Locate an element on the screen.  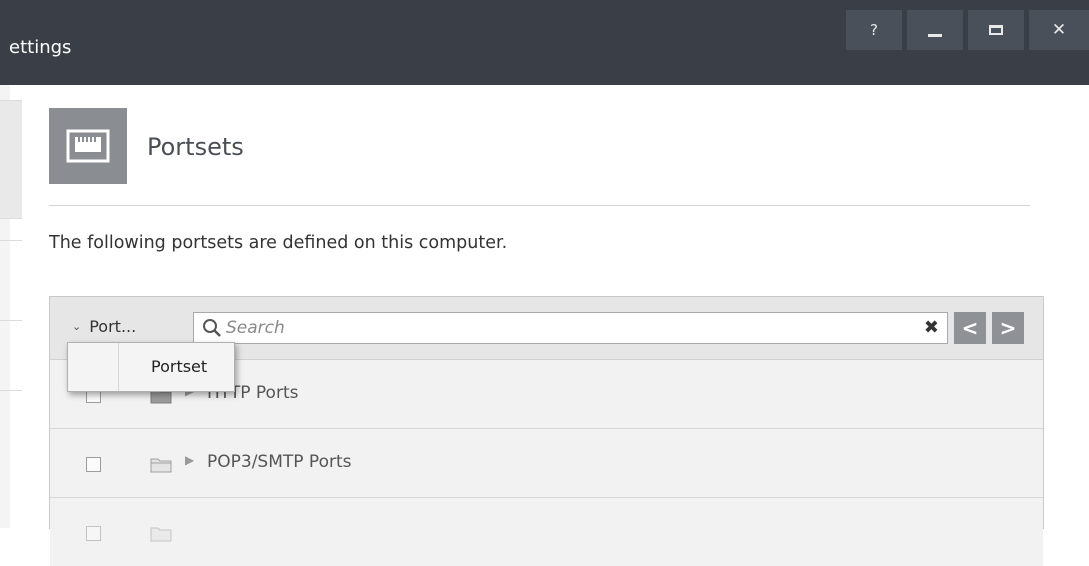
chevron-left-icon: < is located at coordinates (970, 328).